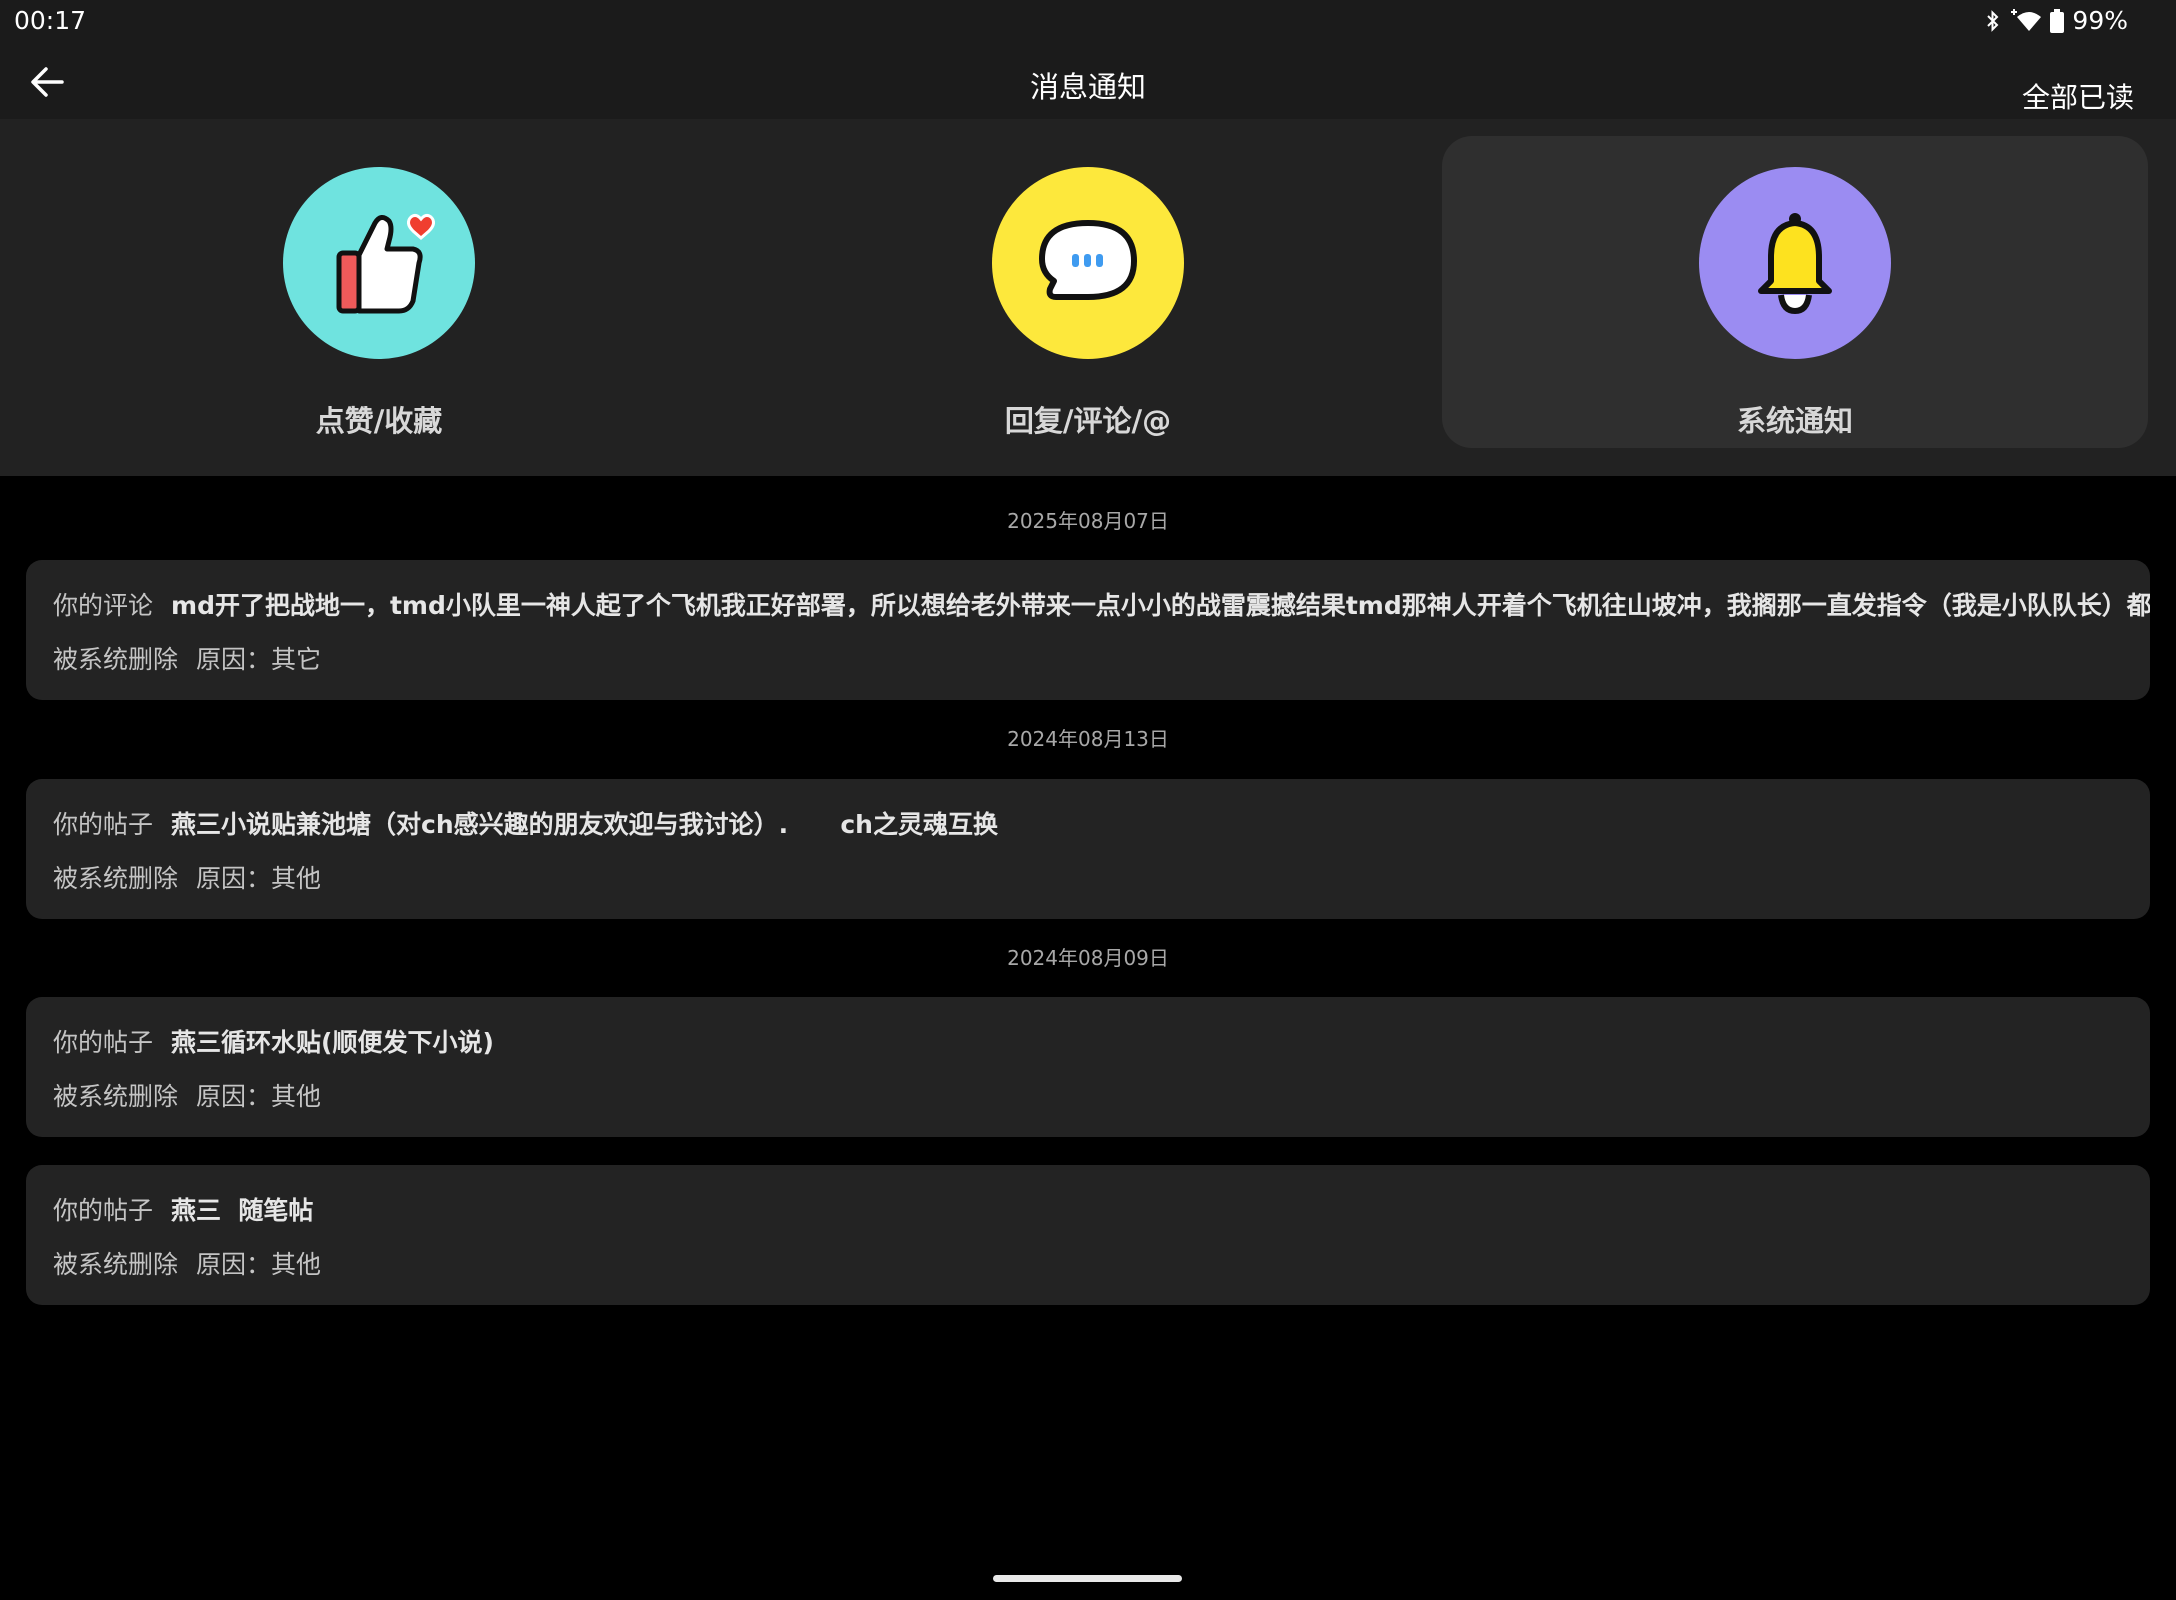 The image size is (2176, 1600). What do you see at coordinates (1088, 22) in the screenshot?
I see `status-bar: 00:17 99%` at bounding box center [1088, 22].